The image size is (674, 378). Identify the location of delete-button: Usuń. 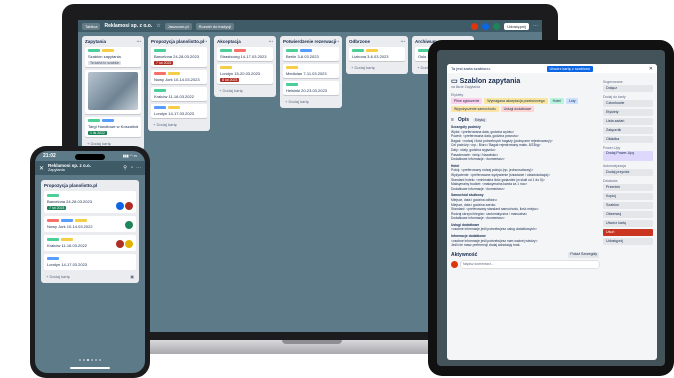
(628, 232).